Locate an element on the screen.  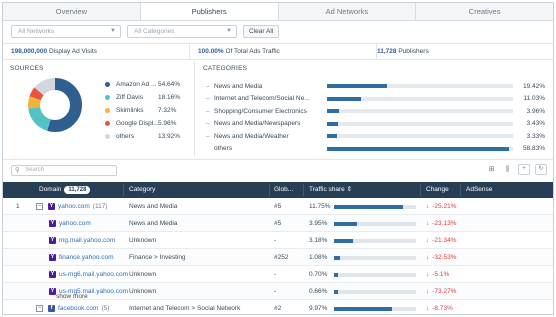
category-item: – News and Media/Newspapers 3.43% is located at coordinates (378, 124).